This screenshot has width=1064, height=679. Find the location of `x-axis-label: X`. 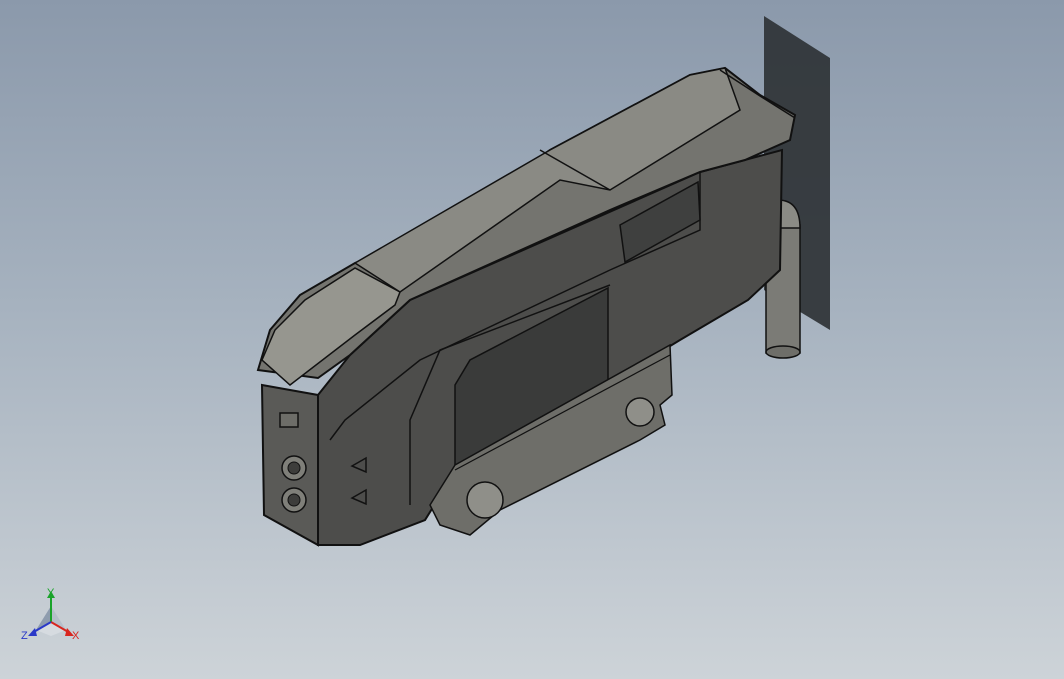

x-axis-label: X is located at coordinates (76, 636).